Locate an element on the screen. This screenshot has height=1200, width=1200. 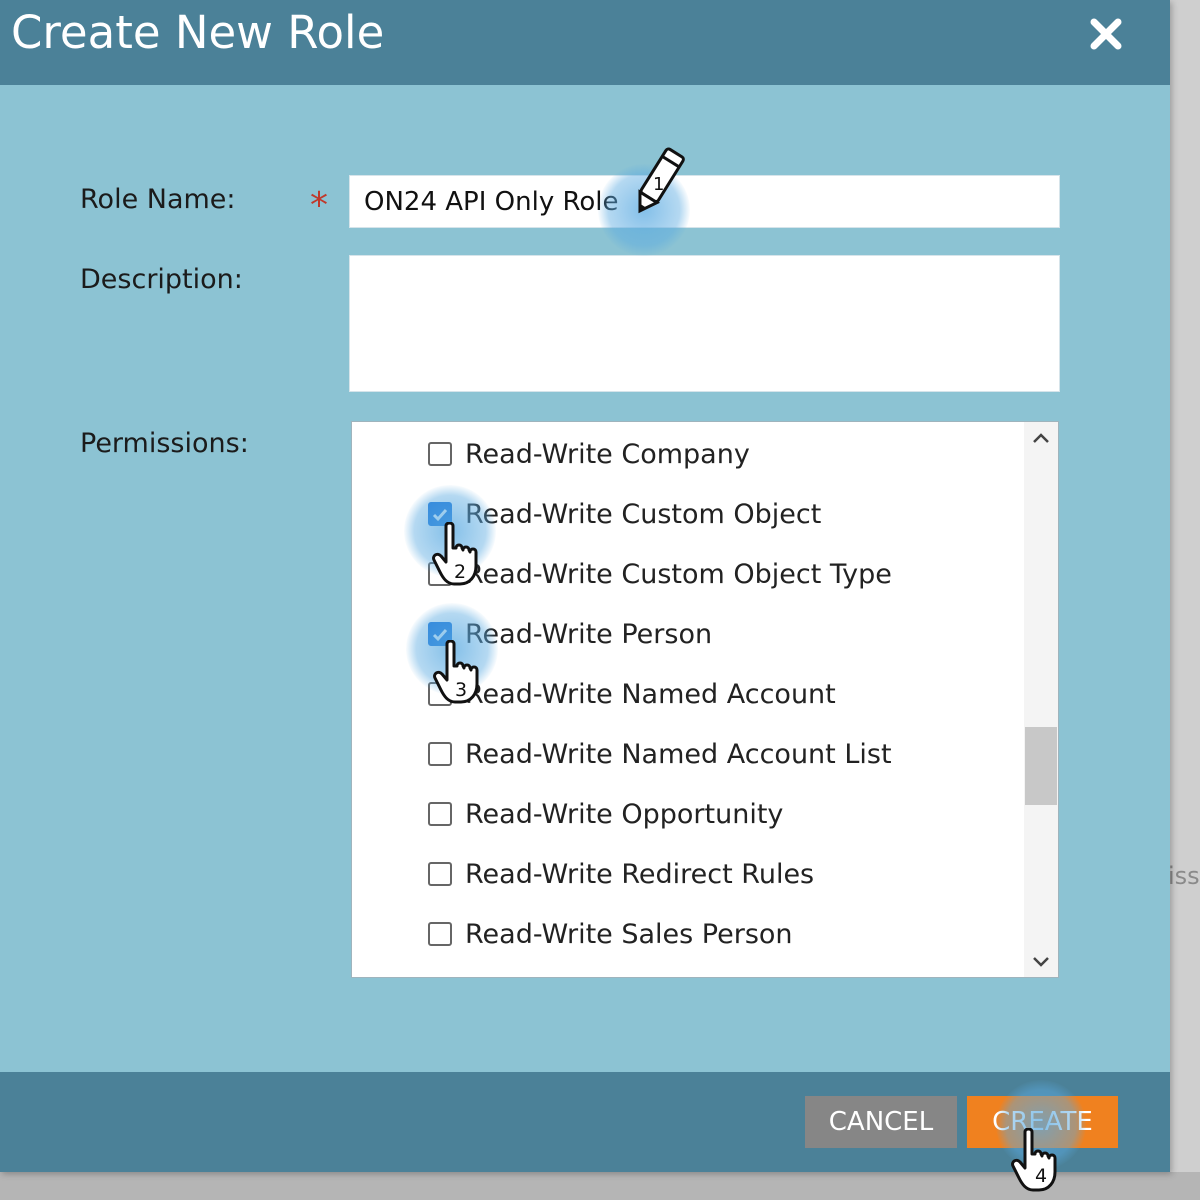
permission-label: Read-Write Company is located at coordinates (607, 454).